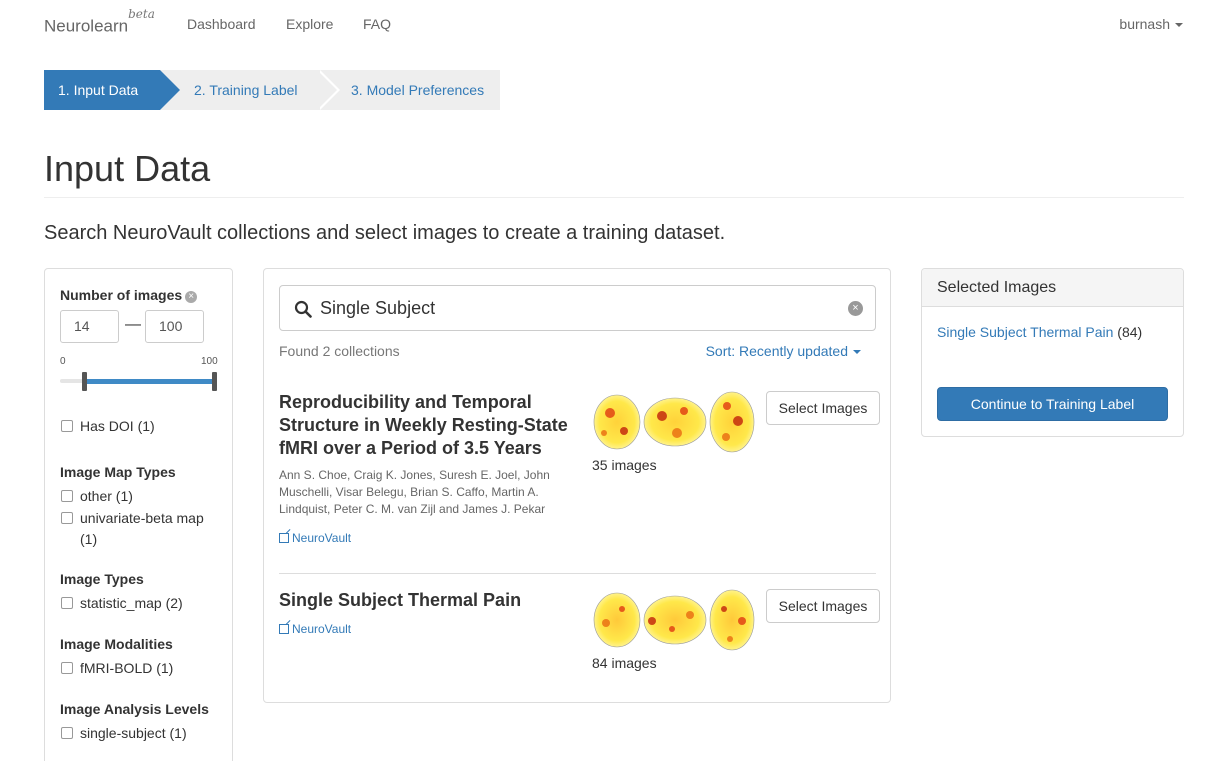 The height and width of the screenshot is (761, 1220). Describe the element at coordinates (118, 472) in the screenshot. I see `image-map-types-heading: Image Map Types` at that location.